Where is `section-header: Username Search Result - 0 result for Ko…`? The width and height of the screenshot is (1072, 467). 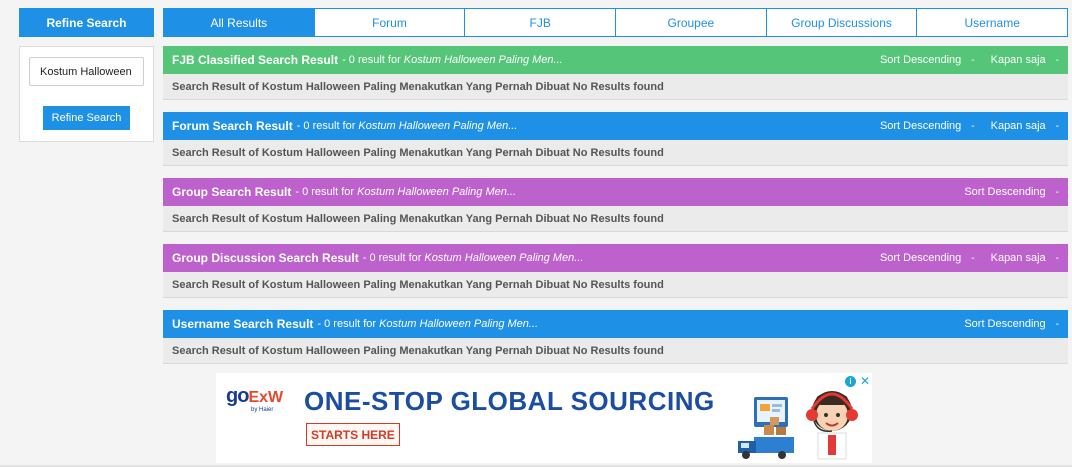
section-header: Username Search Result - 0 result for Ko… is located at coordinates (615, 324).